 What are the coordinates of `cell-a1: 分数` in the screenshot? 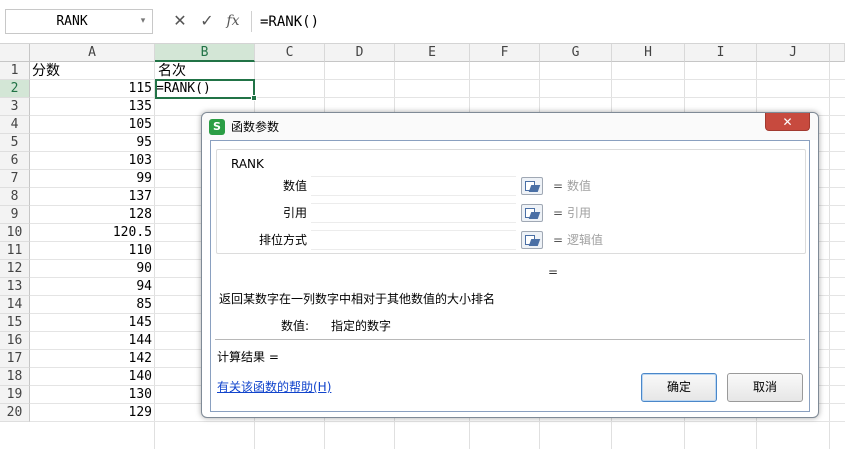 It's located at (92, 71).